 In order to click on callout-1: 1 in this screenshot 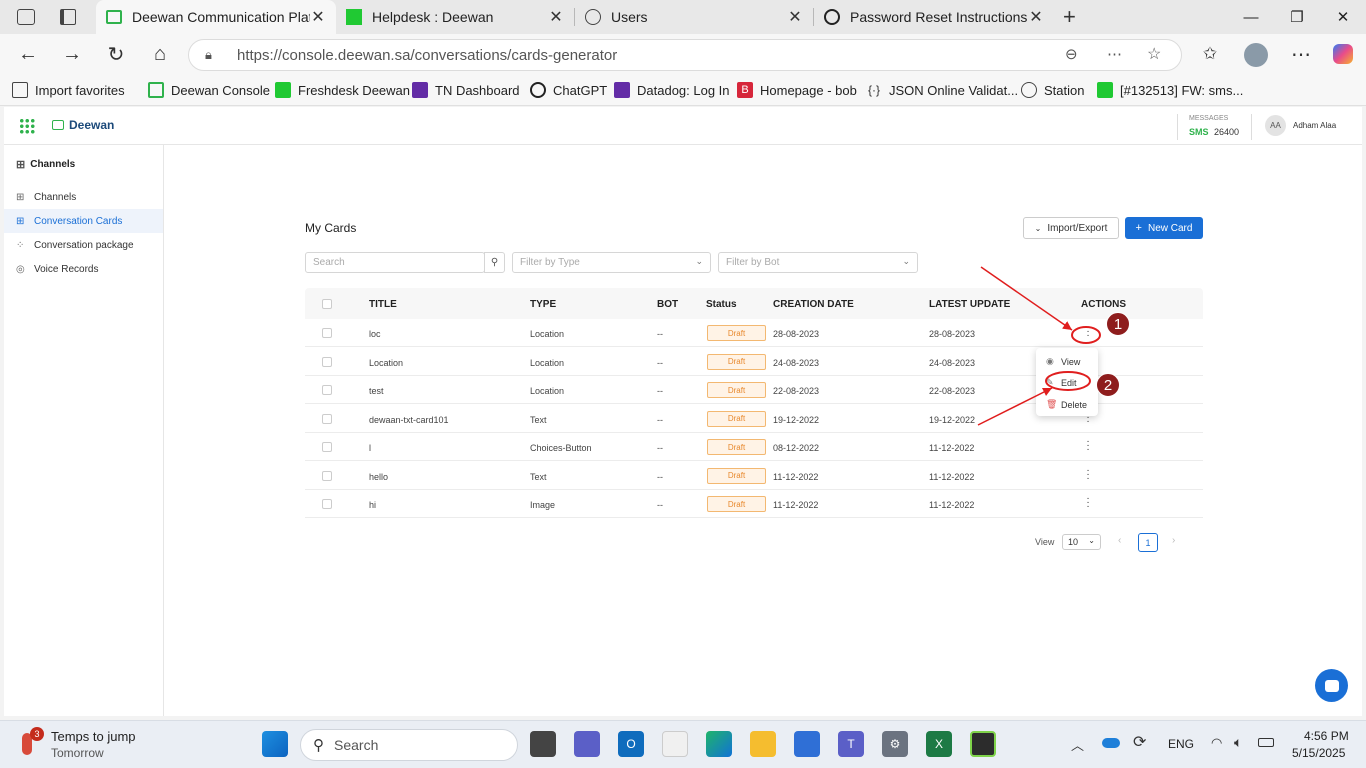, I will do `click(1118, 324)`.